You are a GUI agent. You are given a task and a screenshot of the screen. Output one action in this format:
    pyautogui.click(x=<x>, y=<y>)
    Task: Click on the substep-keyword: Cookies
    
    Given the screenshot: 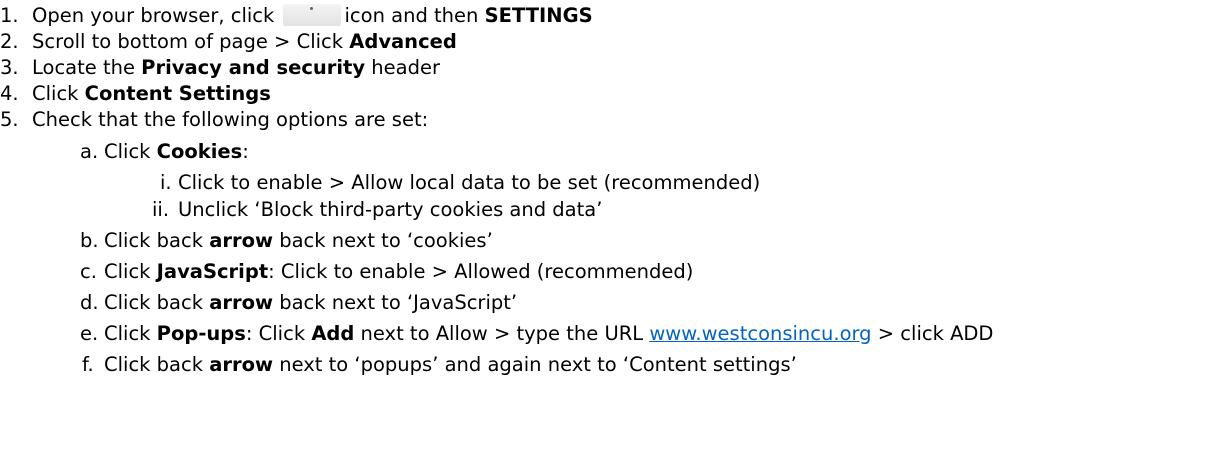 What is the action you would take?
    pyautogui.click(x=199, y=151)
    